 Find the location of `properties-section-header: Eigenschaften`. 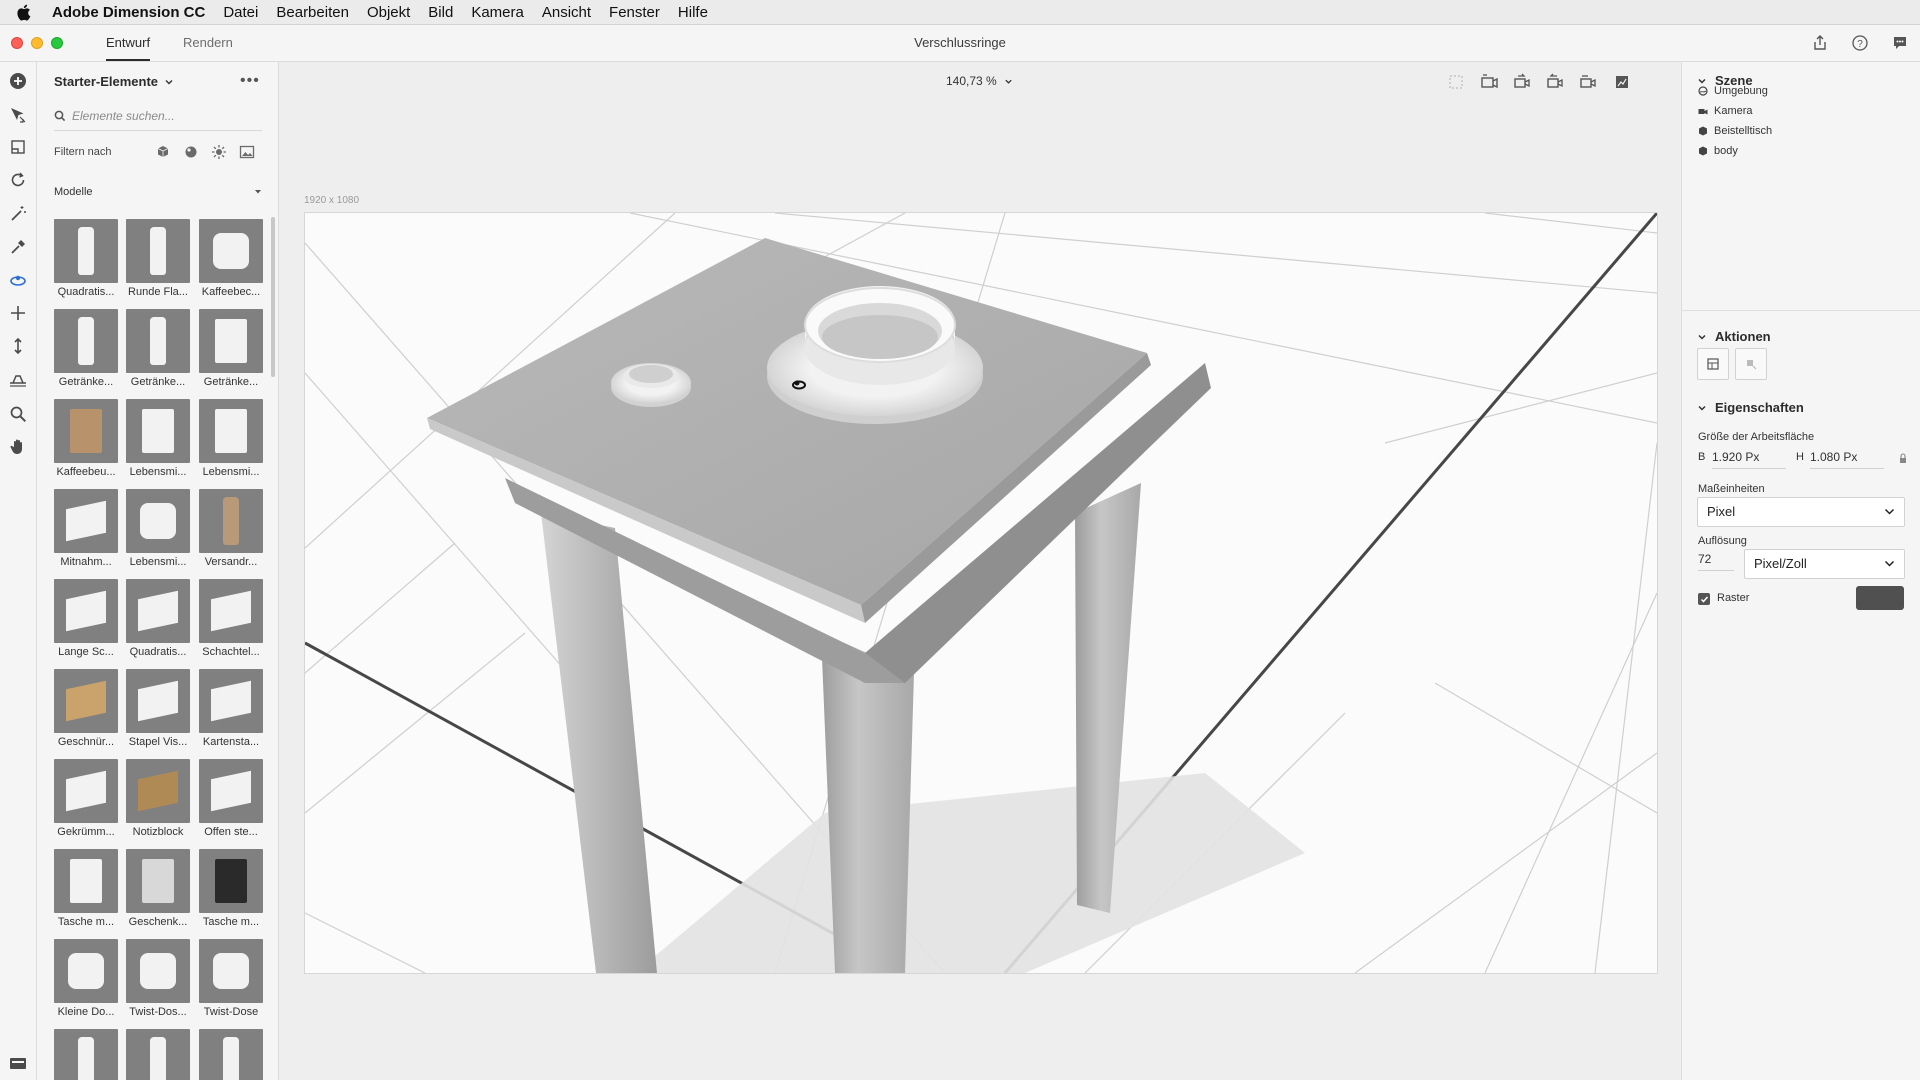

properties-section-header: Eigenschaften is located at coordinates (1750, 407).